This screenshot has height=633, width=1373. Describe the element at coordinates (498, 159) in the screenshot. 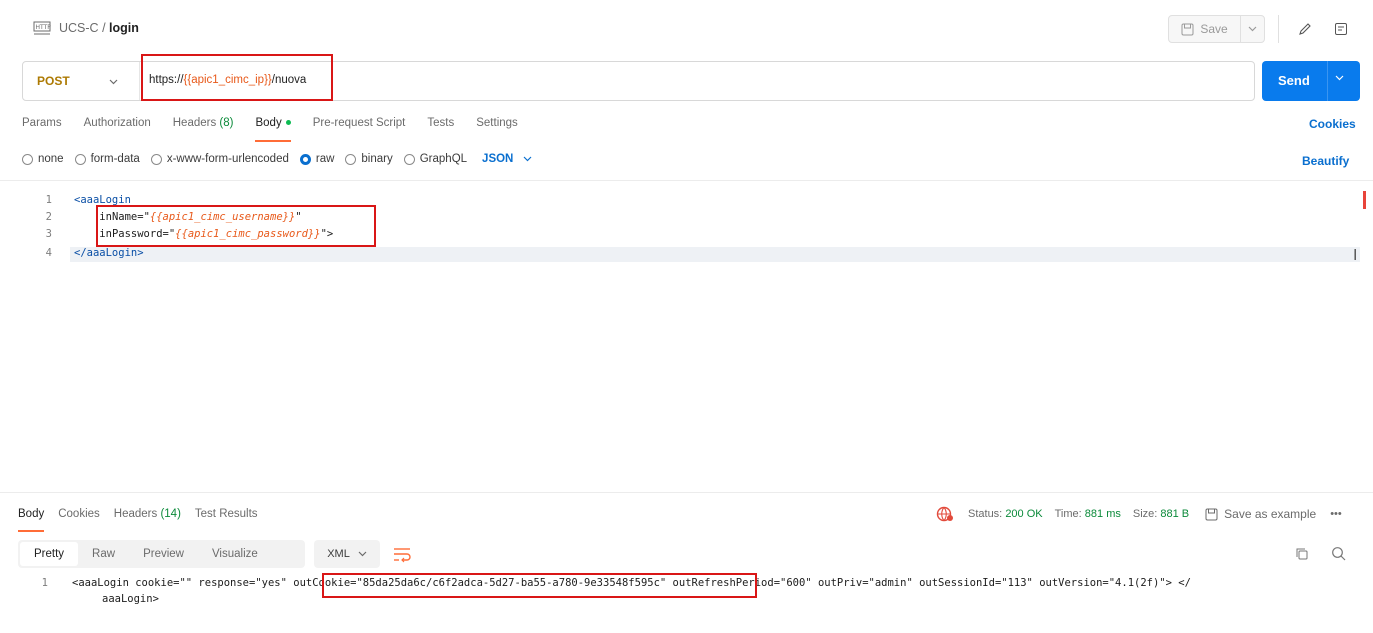

I see `format-label: JSON` at that location.